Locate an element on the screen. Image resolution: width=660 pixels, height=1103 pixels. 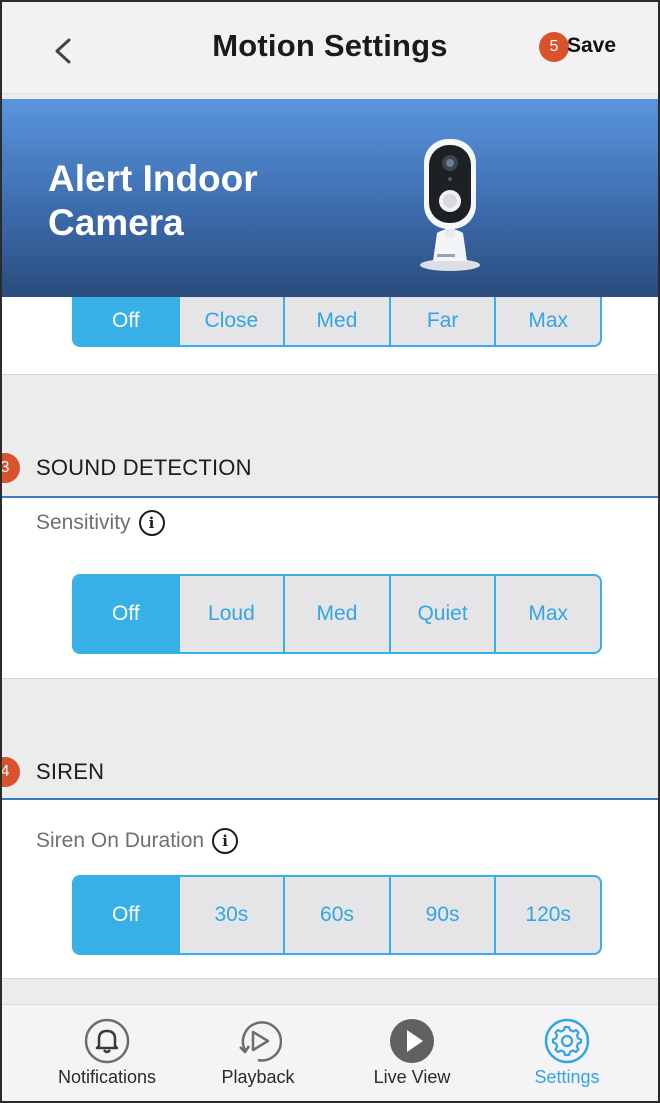
tab-settings: Settings is located at coordinates (567, 1053).